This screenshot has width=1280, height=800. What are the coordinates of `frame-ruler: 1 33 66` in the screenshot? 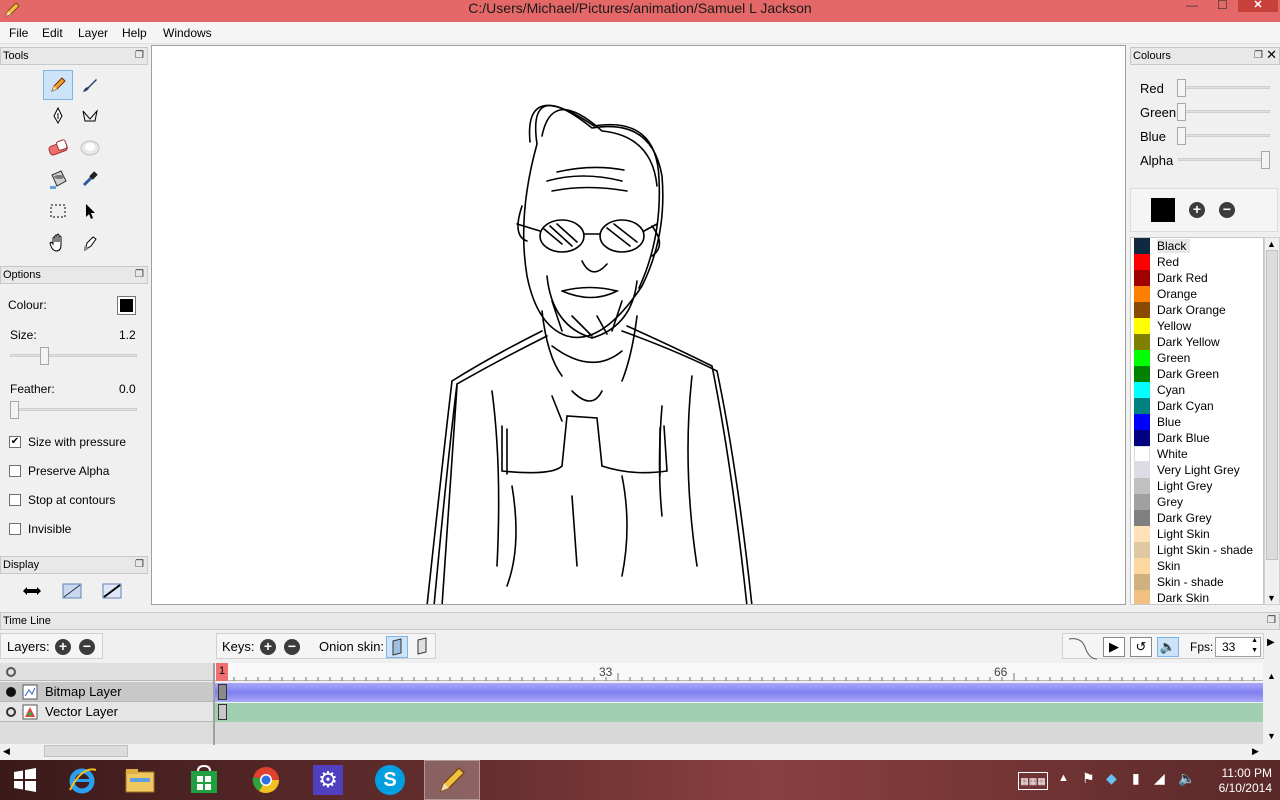 It's located at (739, 672).